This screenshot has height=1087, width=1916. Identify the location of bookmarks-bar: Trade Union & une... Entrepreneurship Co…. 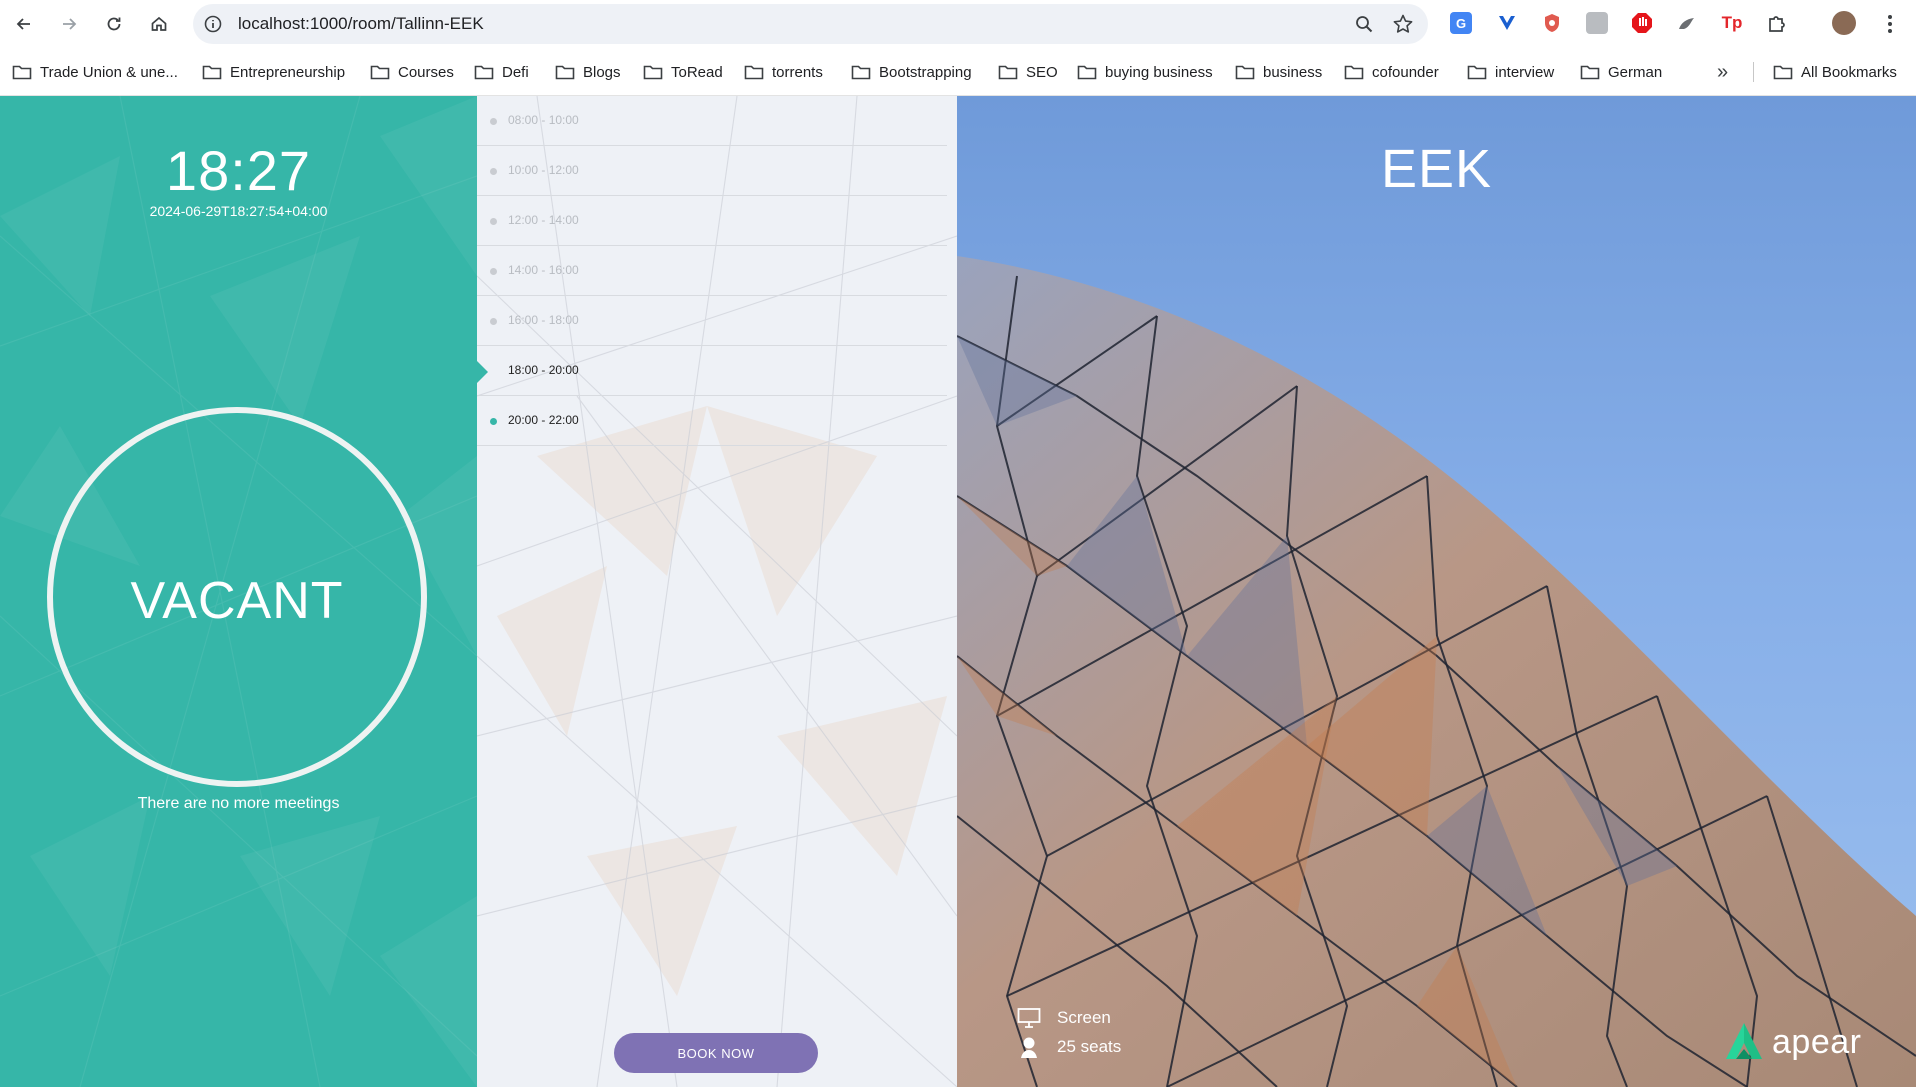
(958, 72).